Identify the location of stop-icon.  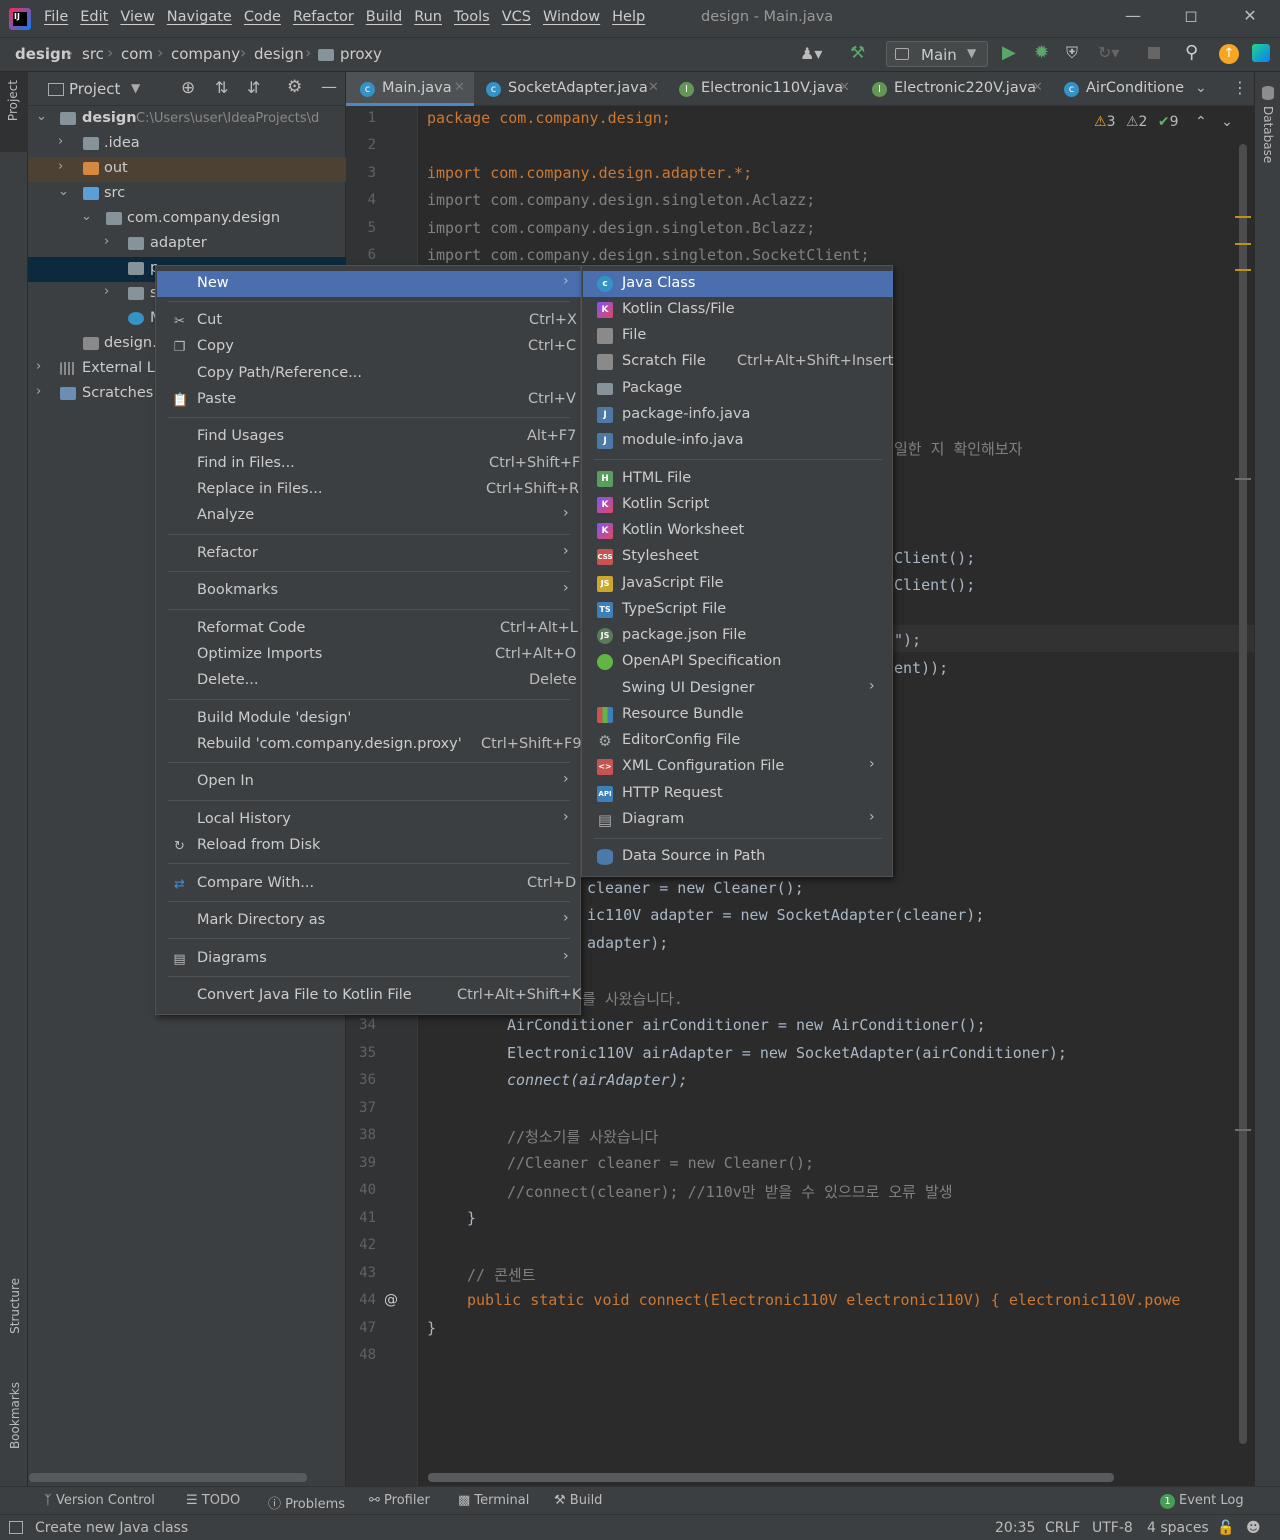
(1154, 53).